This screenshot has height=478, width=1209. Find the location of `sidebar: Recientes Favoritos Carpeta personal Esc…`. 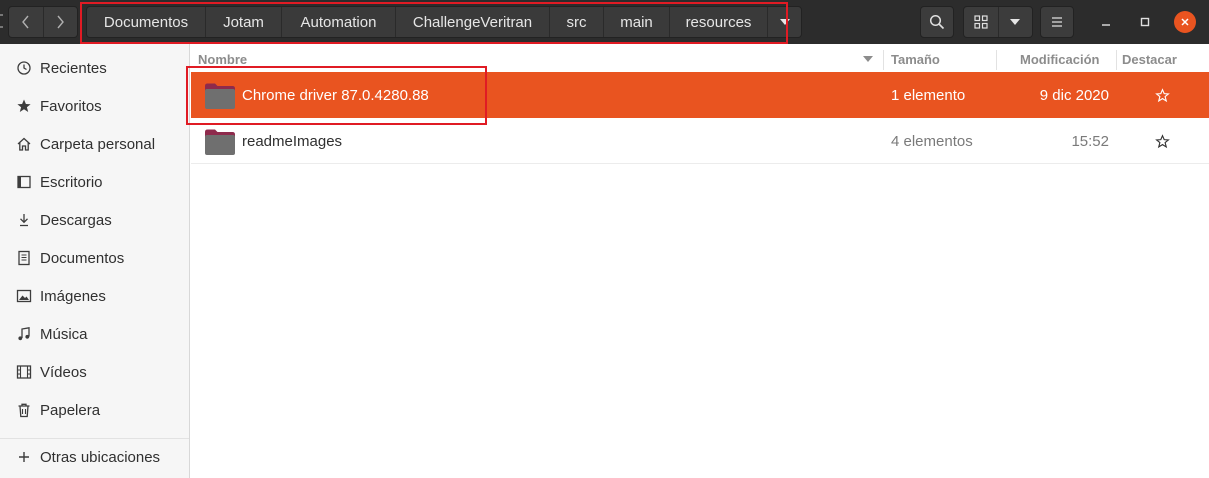

sidebar: Recientes Favoritos Carpeta personal Esc… is located at coordinates (95, 261).